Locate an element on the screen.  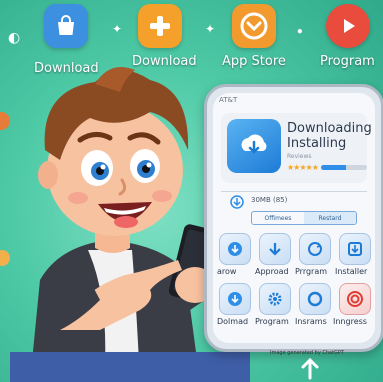
generation-note: Image generated by ChatGPT is located at coordinates (307, 353).